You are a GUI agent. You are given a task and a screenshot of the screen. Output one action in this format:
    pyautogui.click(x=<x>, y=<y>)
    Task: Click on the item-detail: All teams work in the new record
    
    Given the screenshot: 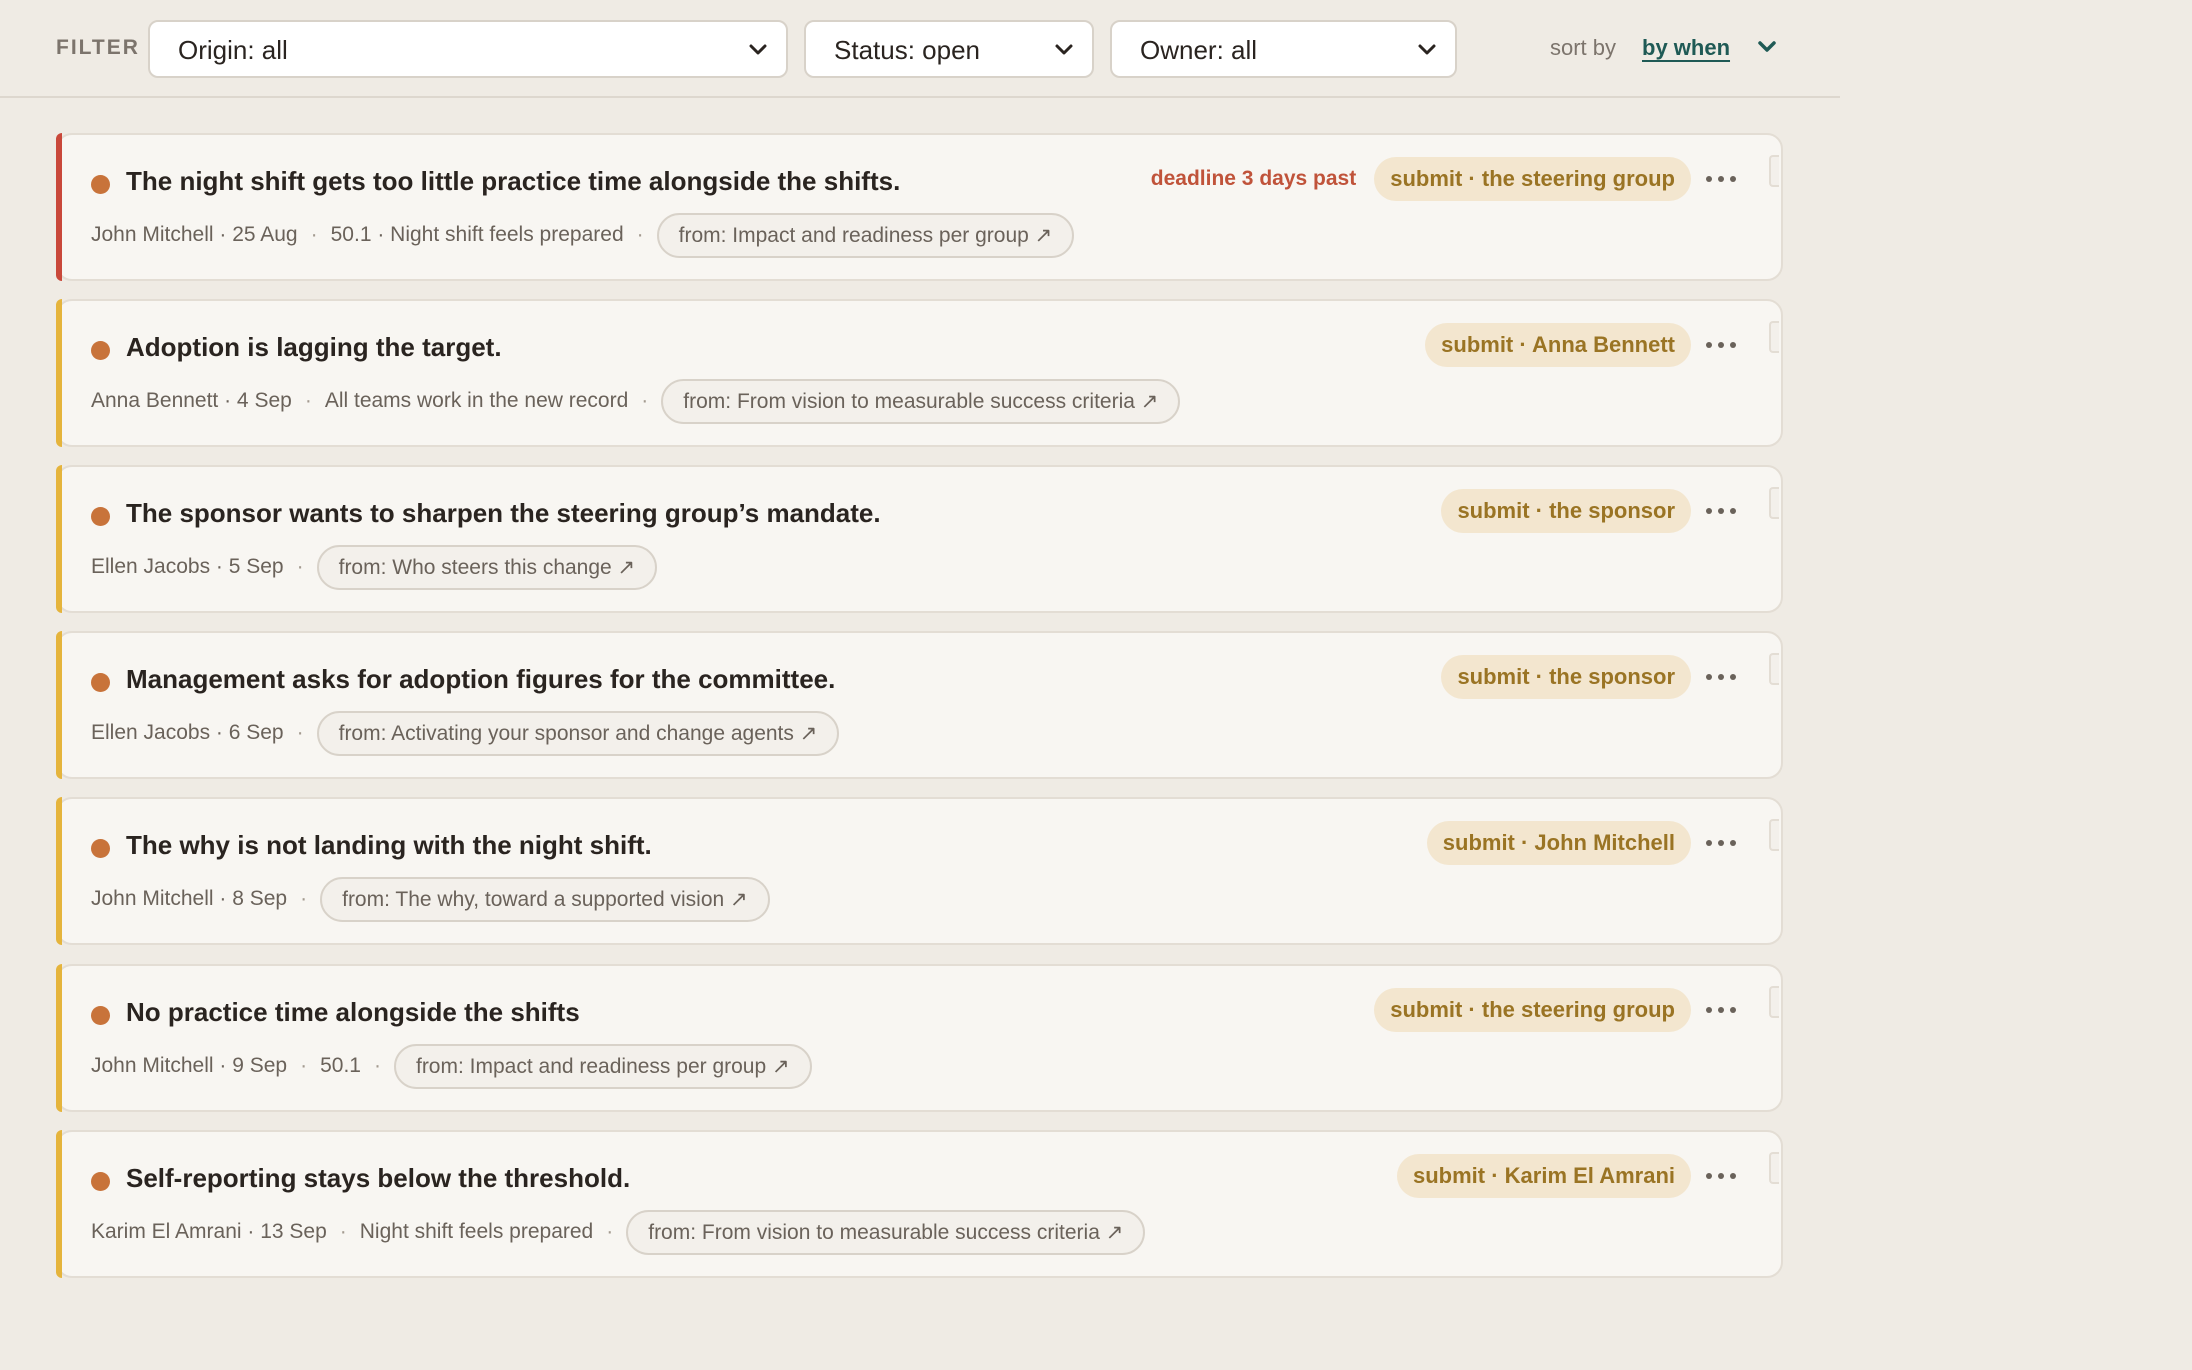 What is the action you would take?
    pyautogui.click(x=476, y=400)
    